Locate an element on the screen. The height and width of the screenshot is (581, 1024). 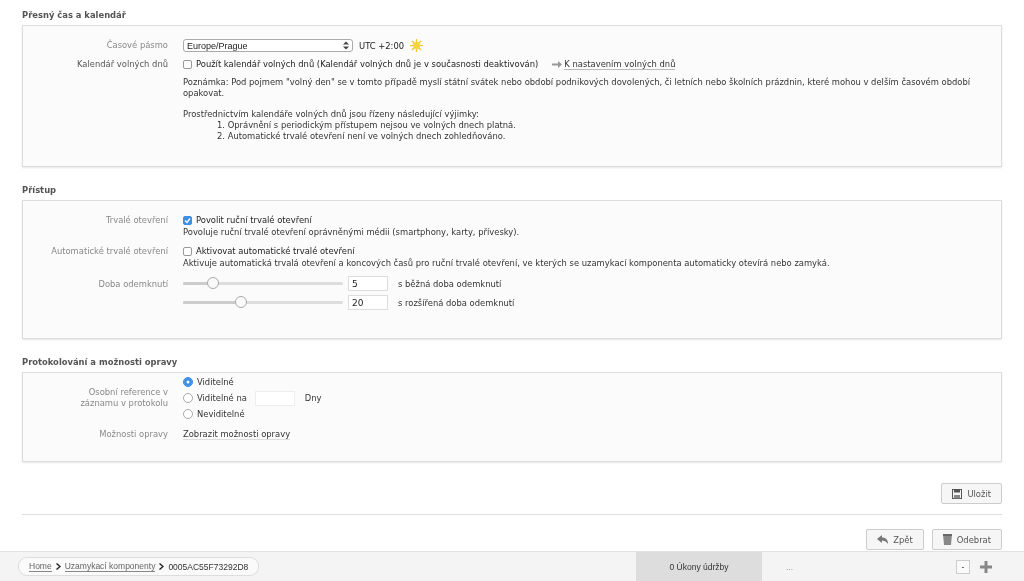
field-label: Osobní reference v záznamu v protokolu is located at coordinates (123, 398).